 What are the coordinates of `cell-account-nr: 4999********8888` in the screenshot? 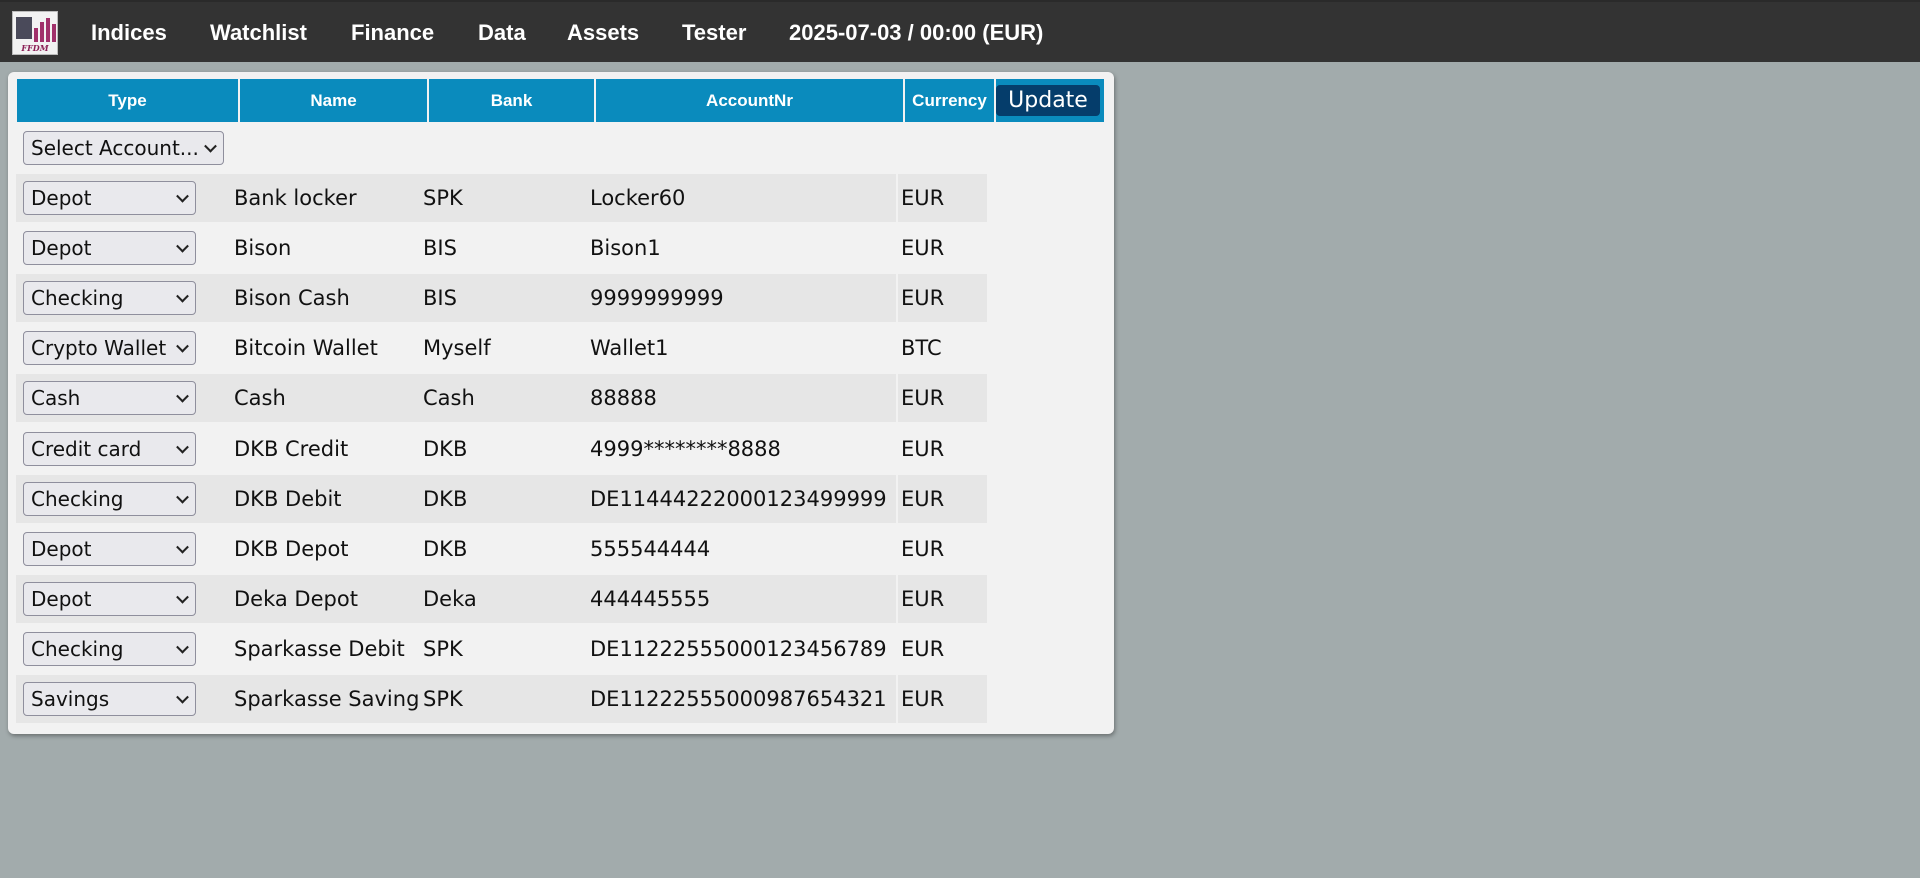 It's located at (685, 449).